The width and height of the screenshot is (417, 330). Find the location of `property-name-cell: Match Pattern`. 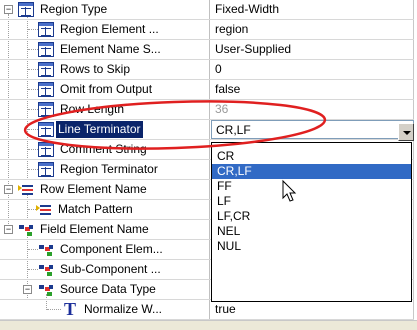

property-name-cell: Match Pattern is located at coordinates (105, 209).